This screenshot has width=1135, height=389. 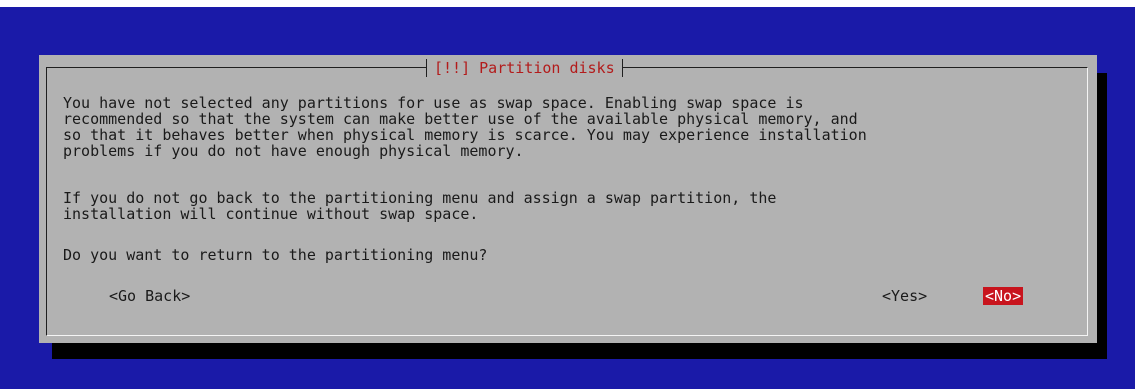 What do you see at coordinates (567, 3) in the screenshot?
I see `screen-top-strip` at bounding box center [567, 3].